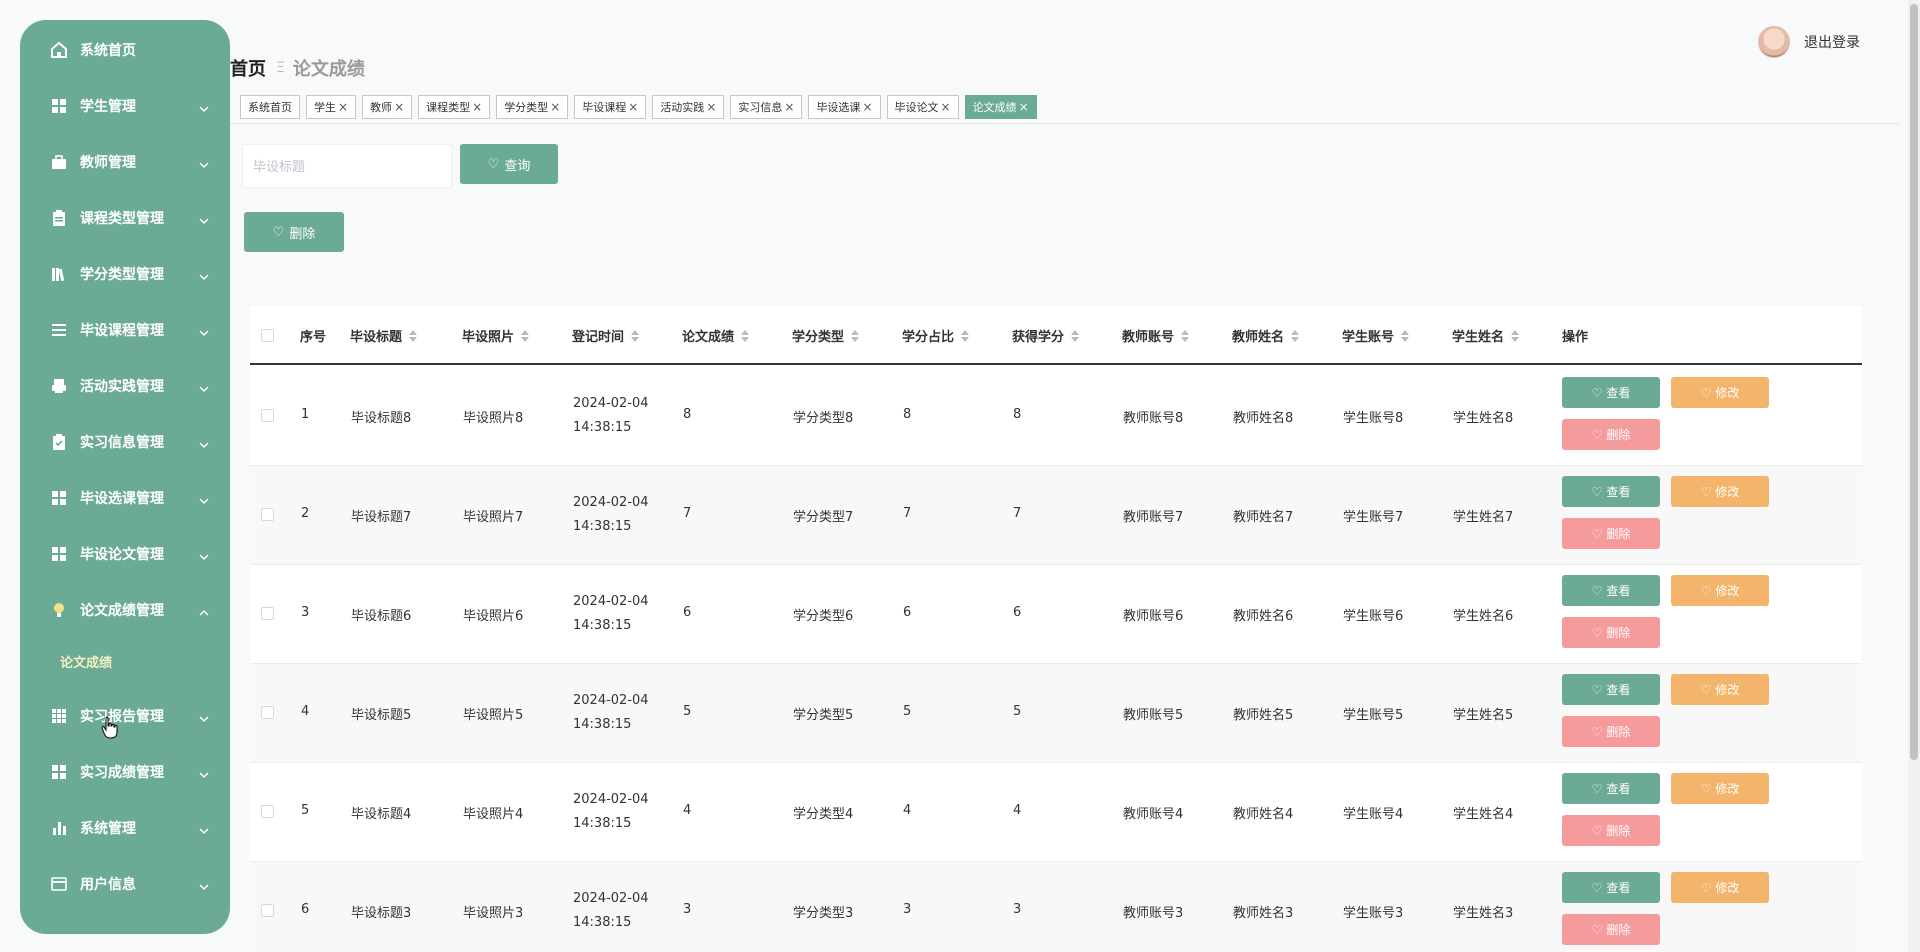 This screenshot has width=1920, height=952. What do you see at coordinates (294, 232) in the screenshot?
I see `batch-delete-button: ♡ 删除` at bounding box center [294, 232].